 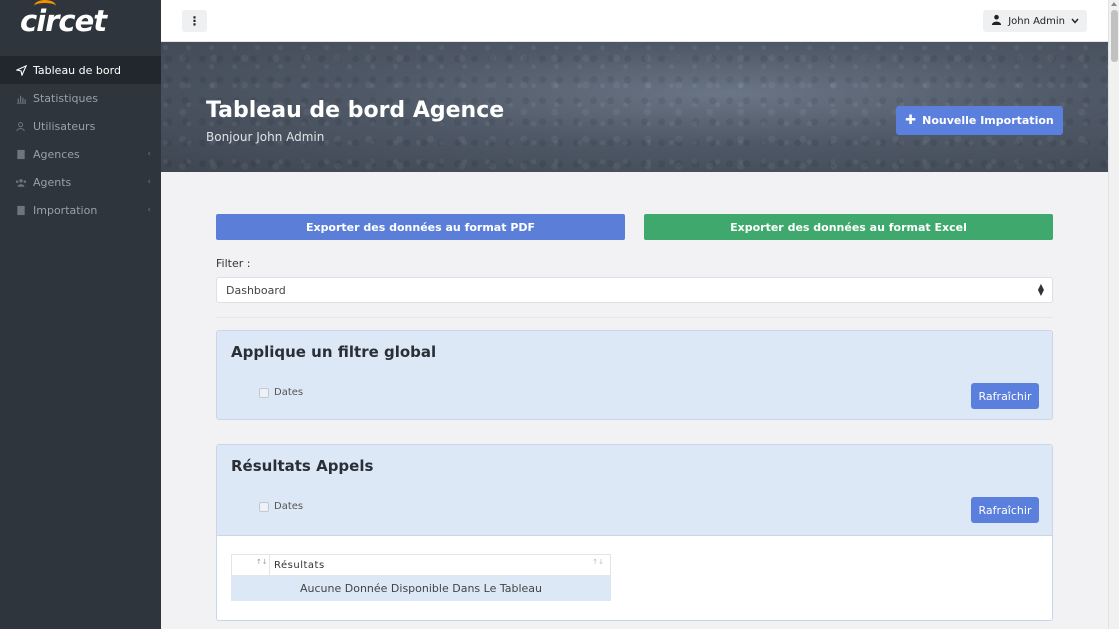 What do you see at coordinates (355, 110) in the screenshot?
I see `page-title: Tableau de bord Agence` at bounding box center [355, 110].